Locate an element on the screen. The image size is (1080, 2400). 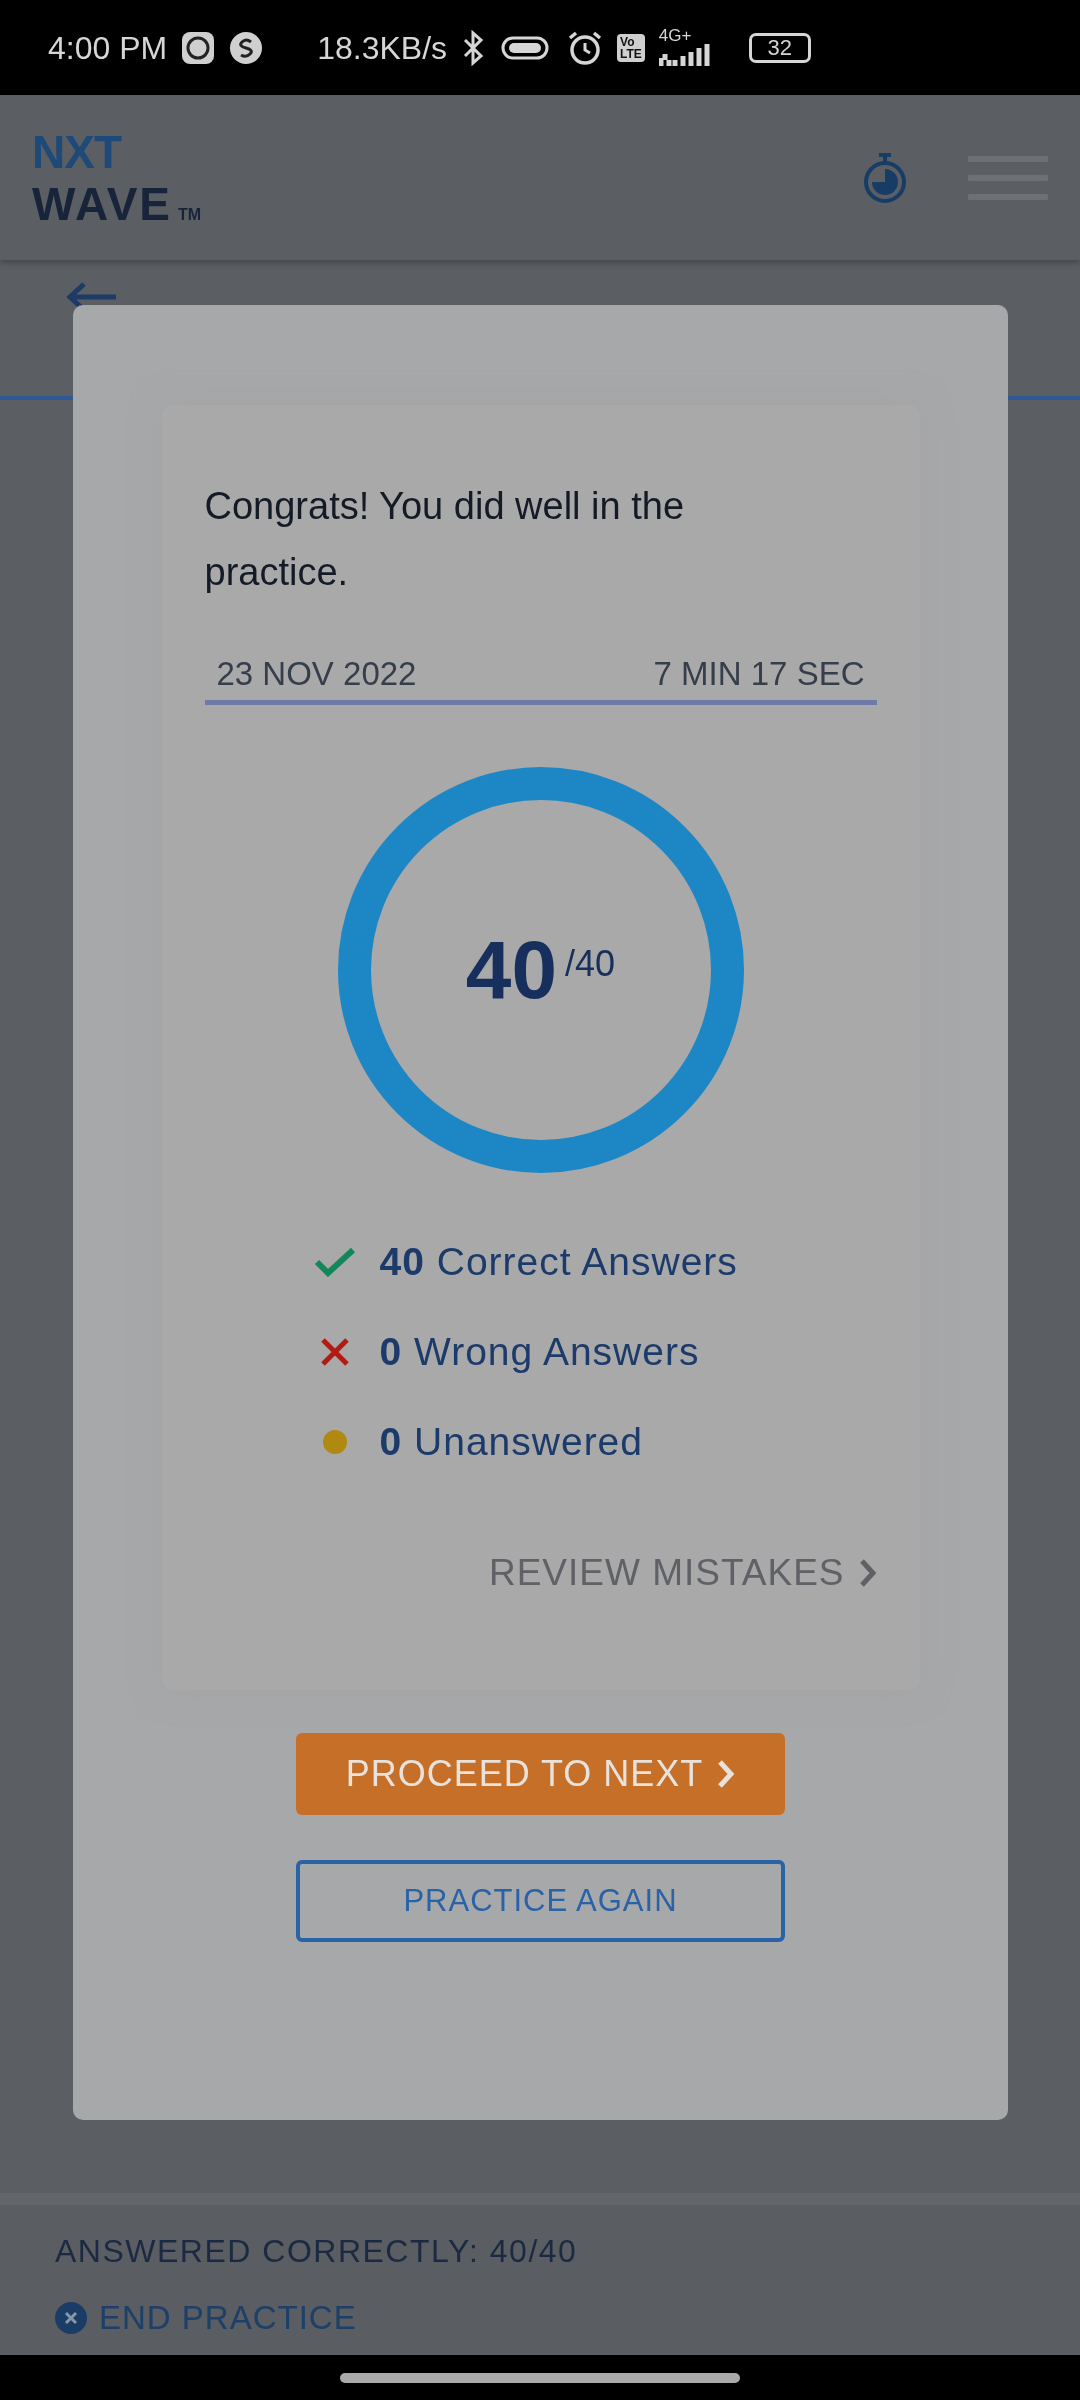
network-speed: 18.3KB/s is located at coordinates (382, 48).